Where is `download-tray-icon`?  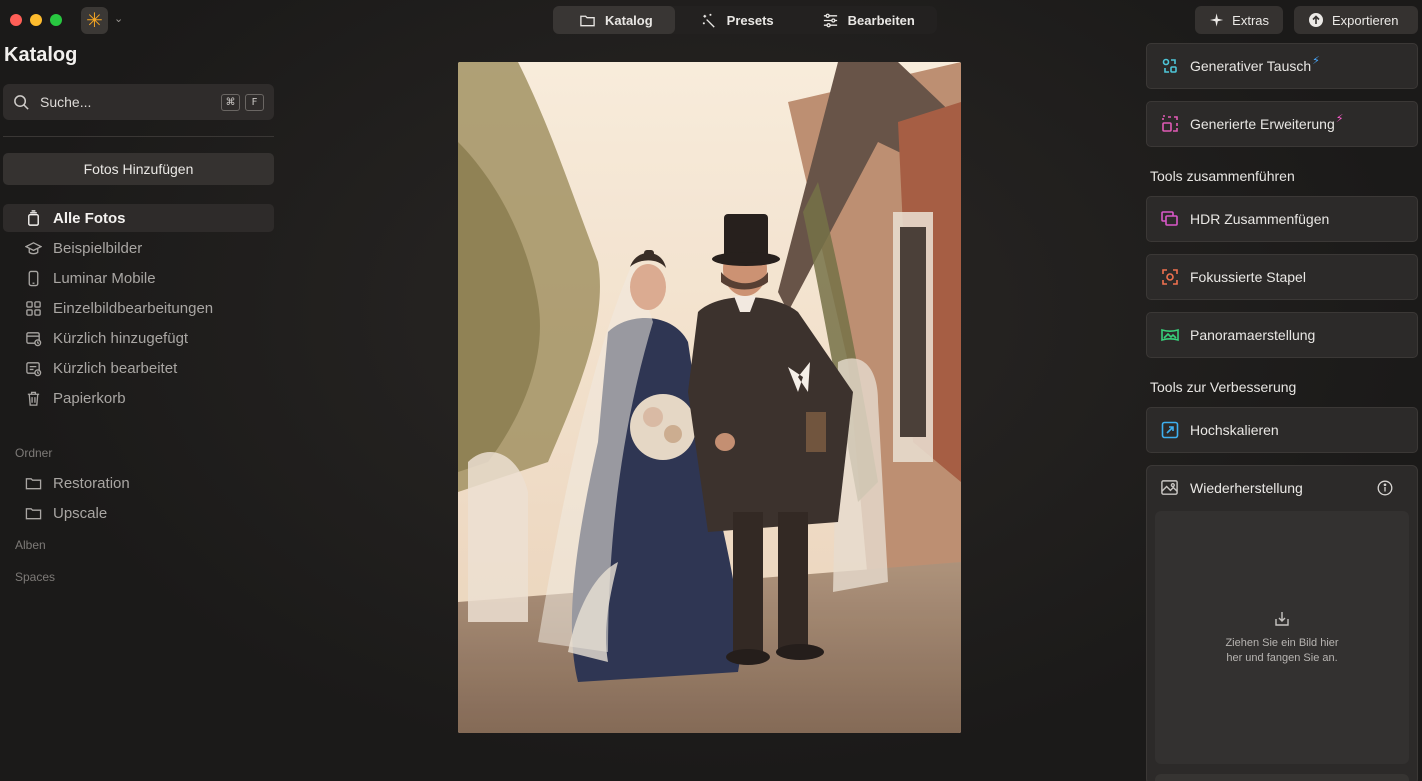
download-tray-icon is located at coordinates (1282, 618).